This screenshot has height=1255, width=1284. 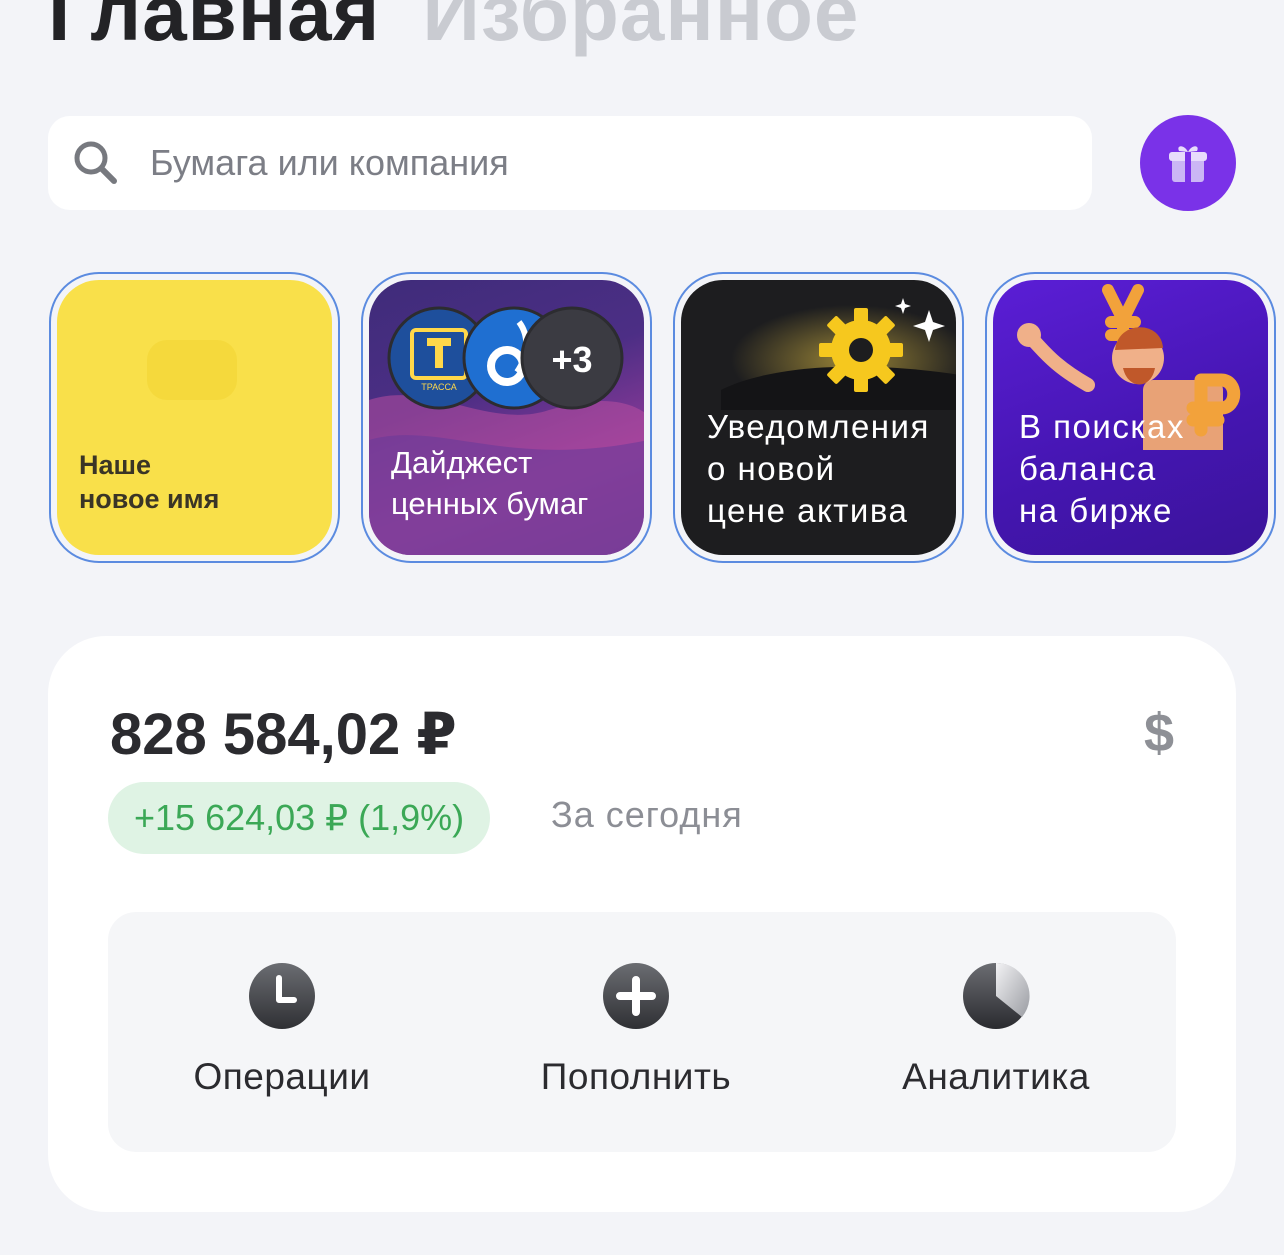 I want to click on analytics-label: Аналитика, so click(x=996, y=1076).